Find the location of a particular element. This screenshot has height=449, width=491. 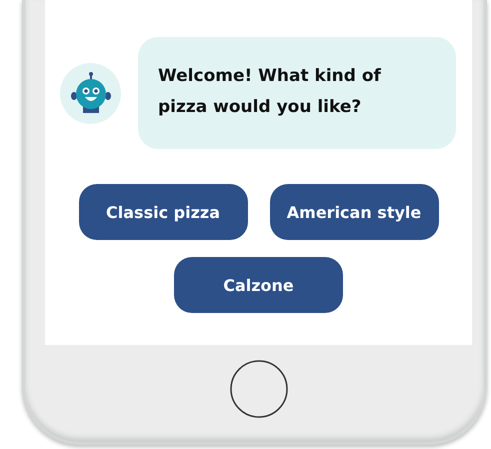

home-button is located at coordinates (258, 388).